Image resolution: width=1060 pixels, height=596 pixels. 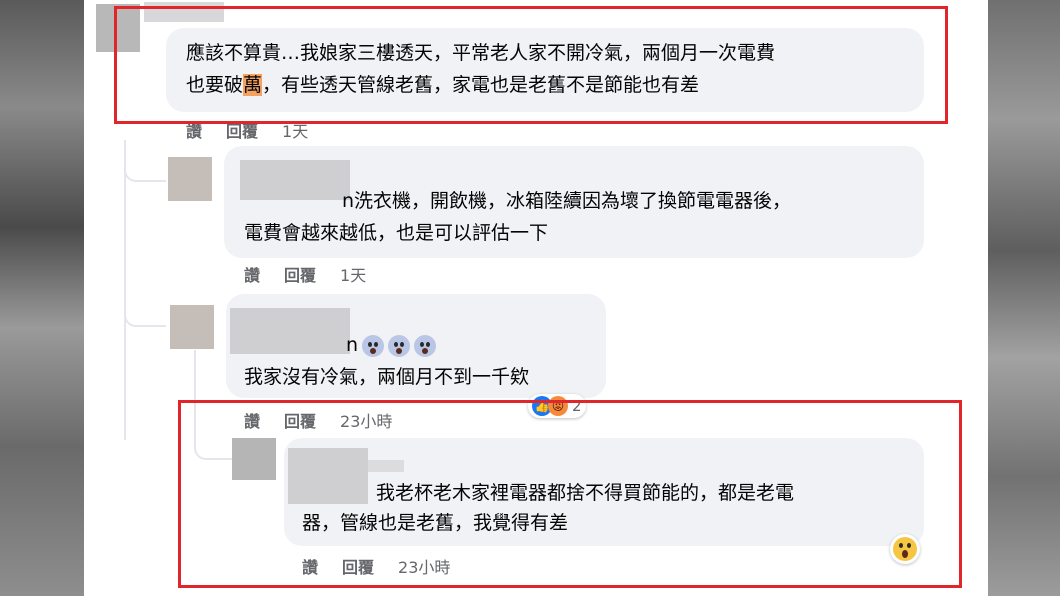 What do you see at coordinates (42, 298) in the screenshot?
I see `left-background-edge` at bounding box center [42, 298].